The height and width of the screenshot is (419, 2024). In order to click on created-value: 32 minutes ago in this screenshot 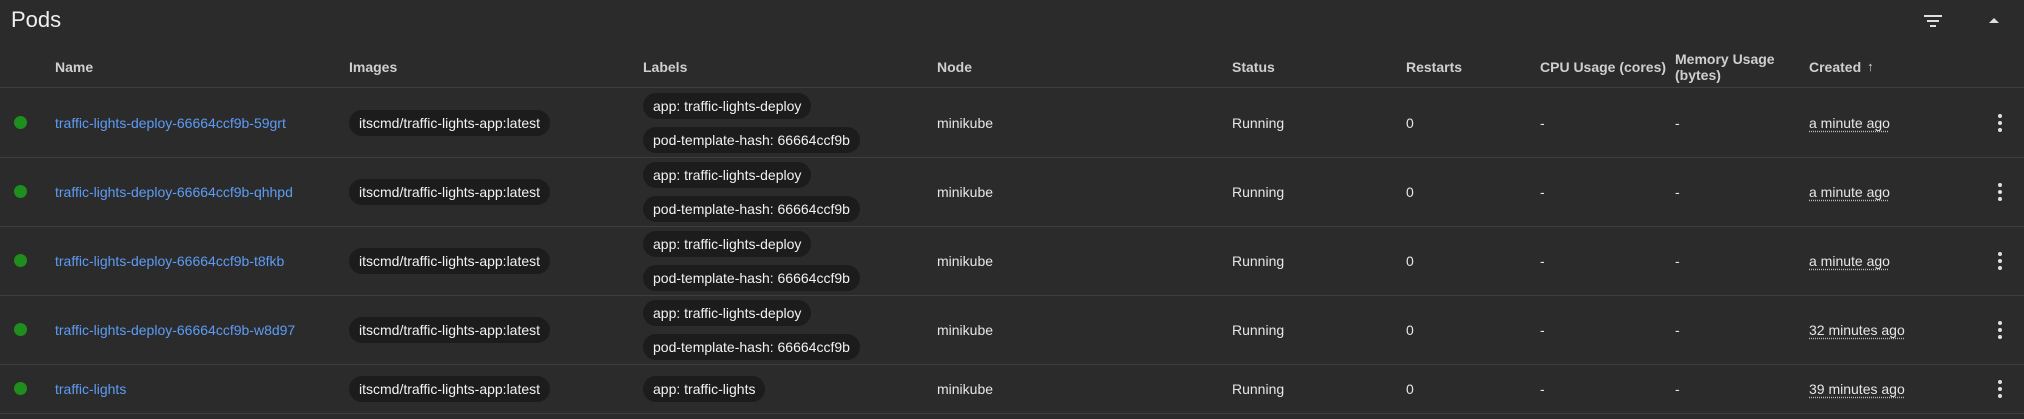, I will do `click(1857, 329)`.